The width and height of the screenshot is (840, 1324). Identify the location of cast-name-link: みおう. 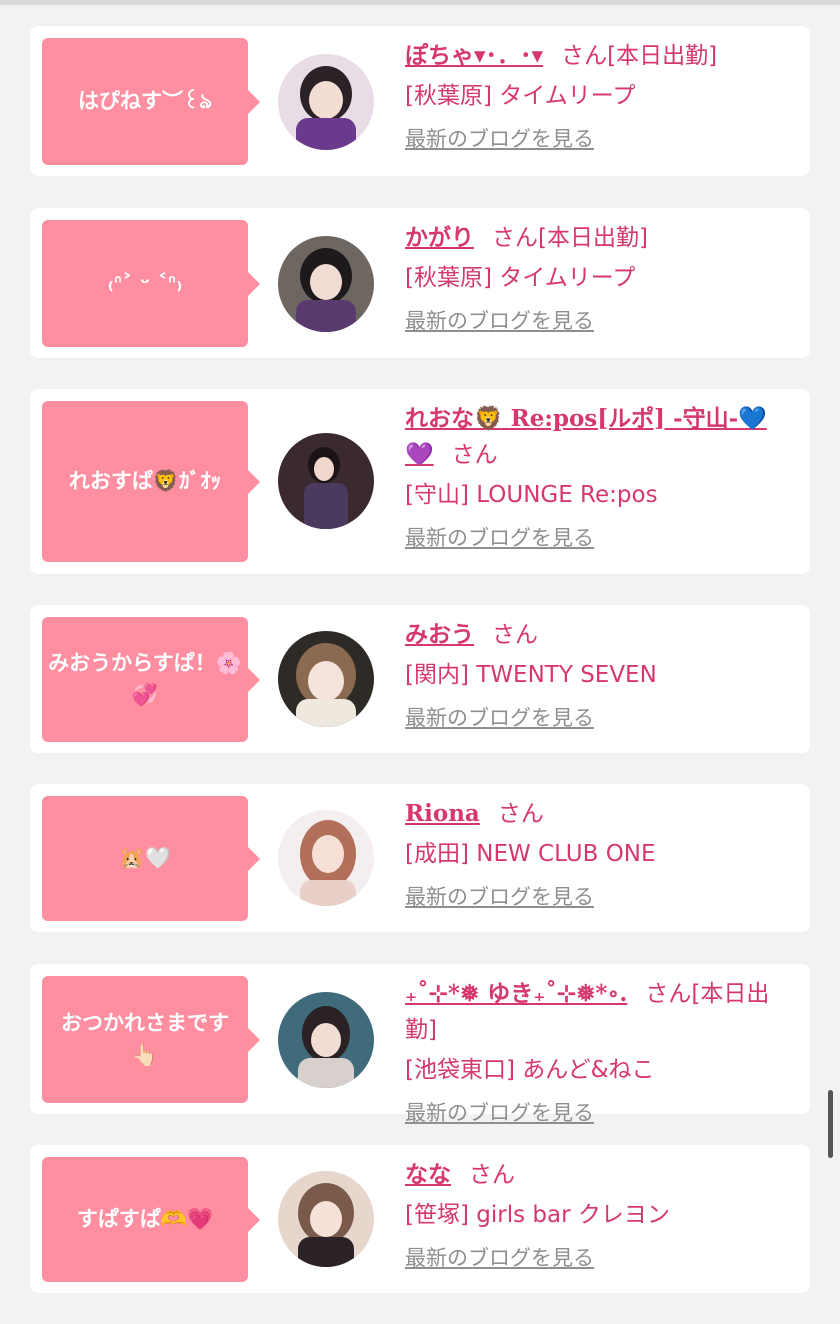
(439, 634).